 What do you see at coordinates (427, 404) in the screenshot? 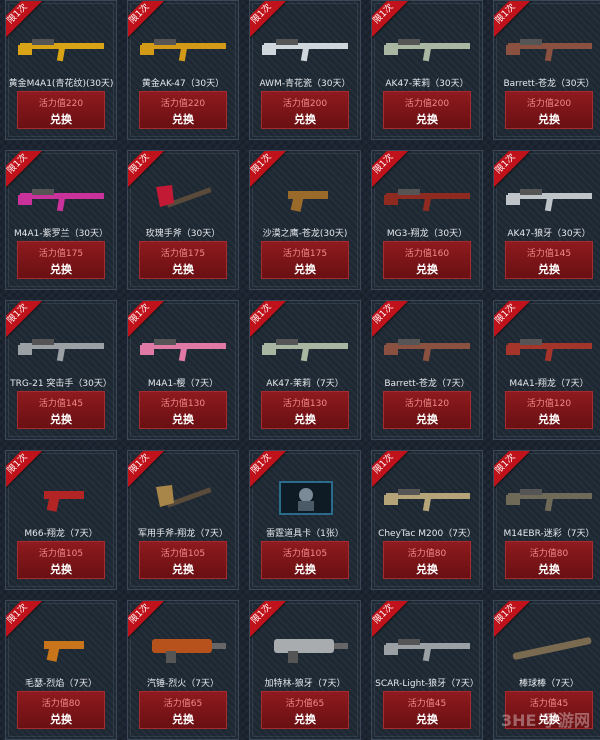
I see `item-cost: 活力值120` at bounding box center [427, 404].